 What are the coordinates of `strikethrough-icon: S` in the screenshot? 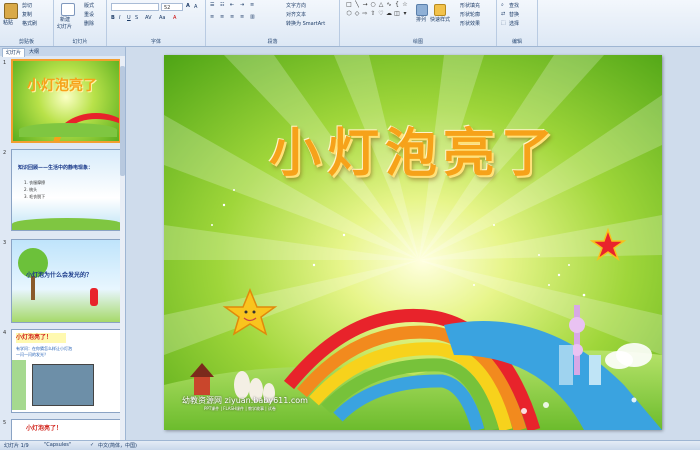 It's located at (136, 18).